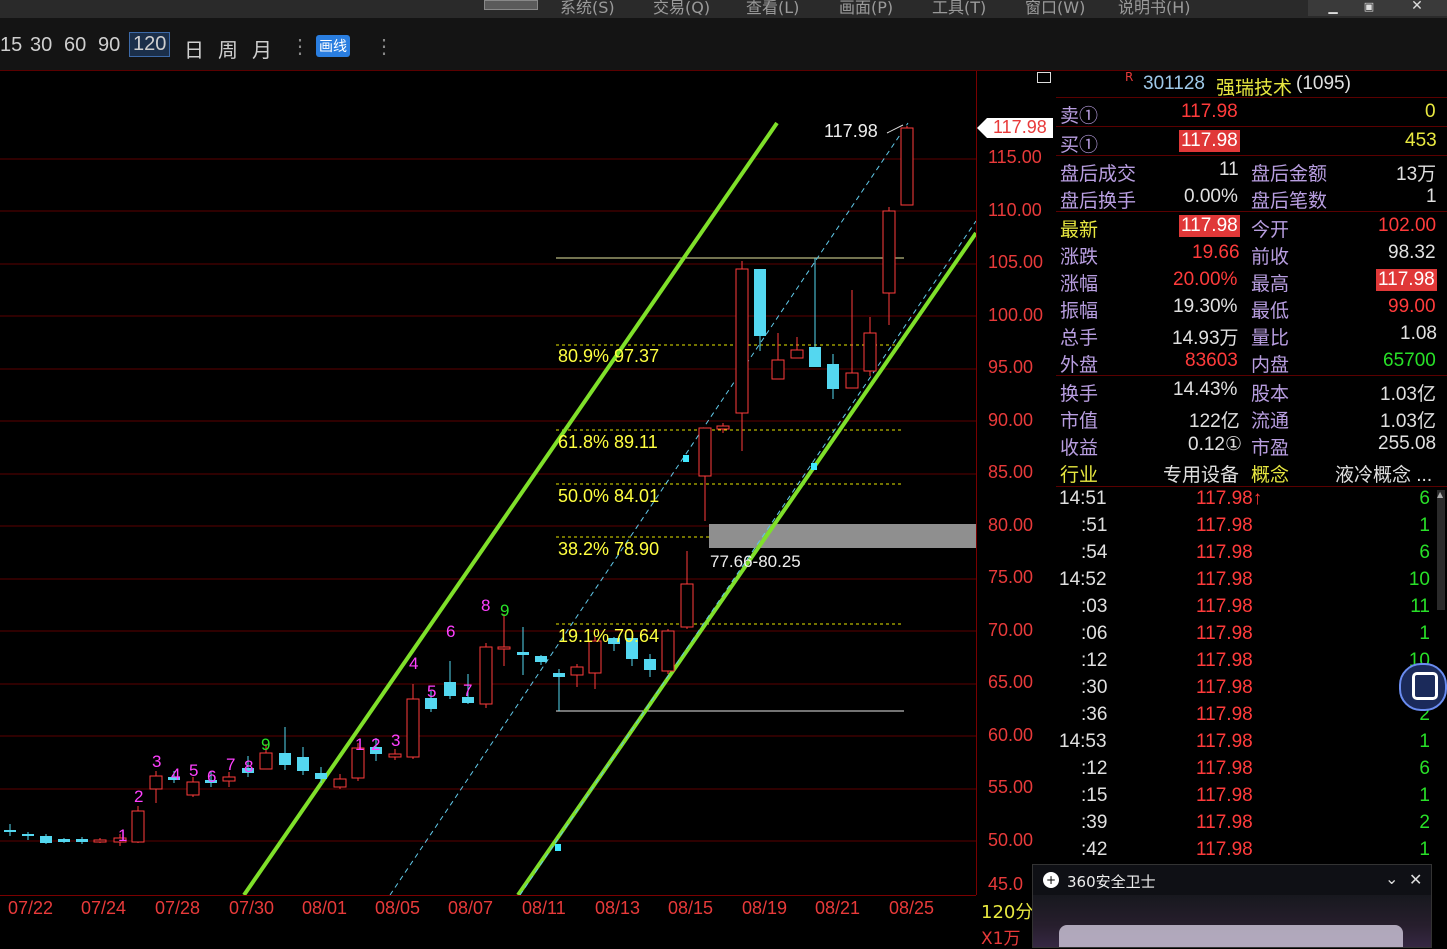 This screenshot has width=1447, height=949. Describe the element at coordinates (1270, 394) in the screenshot. I see `shares-label: 股本` at that location.